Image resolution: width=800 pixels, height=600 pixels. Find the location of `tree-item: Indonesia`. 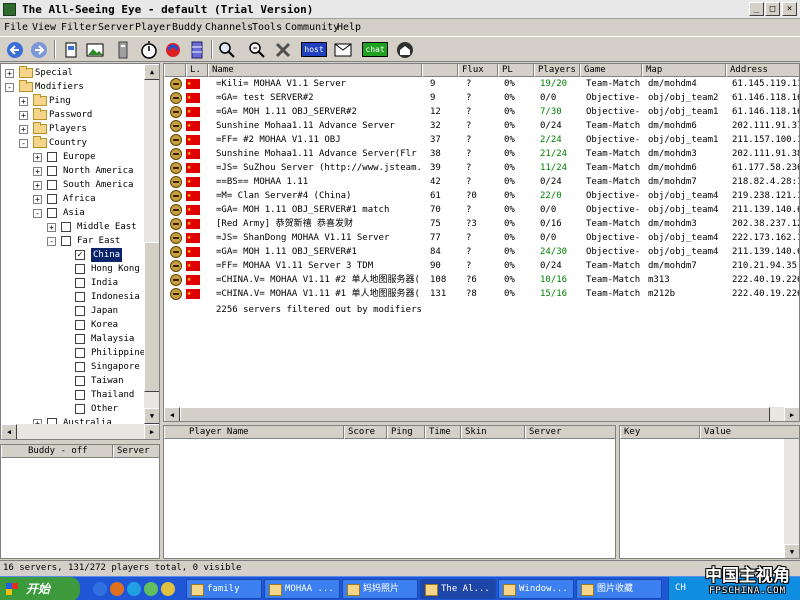

tree-item: Indonesia is located at coordinates (72, 297).